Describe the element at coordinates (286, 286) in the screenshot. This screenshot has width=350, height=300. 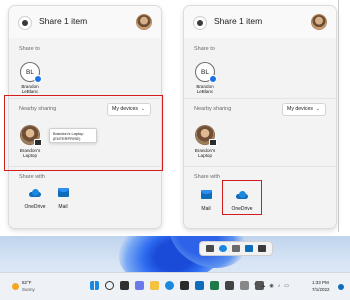
I see `battery-icon: ▭` at that location.